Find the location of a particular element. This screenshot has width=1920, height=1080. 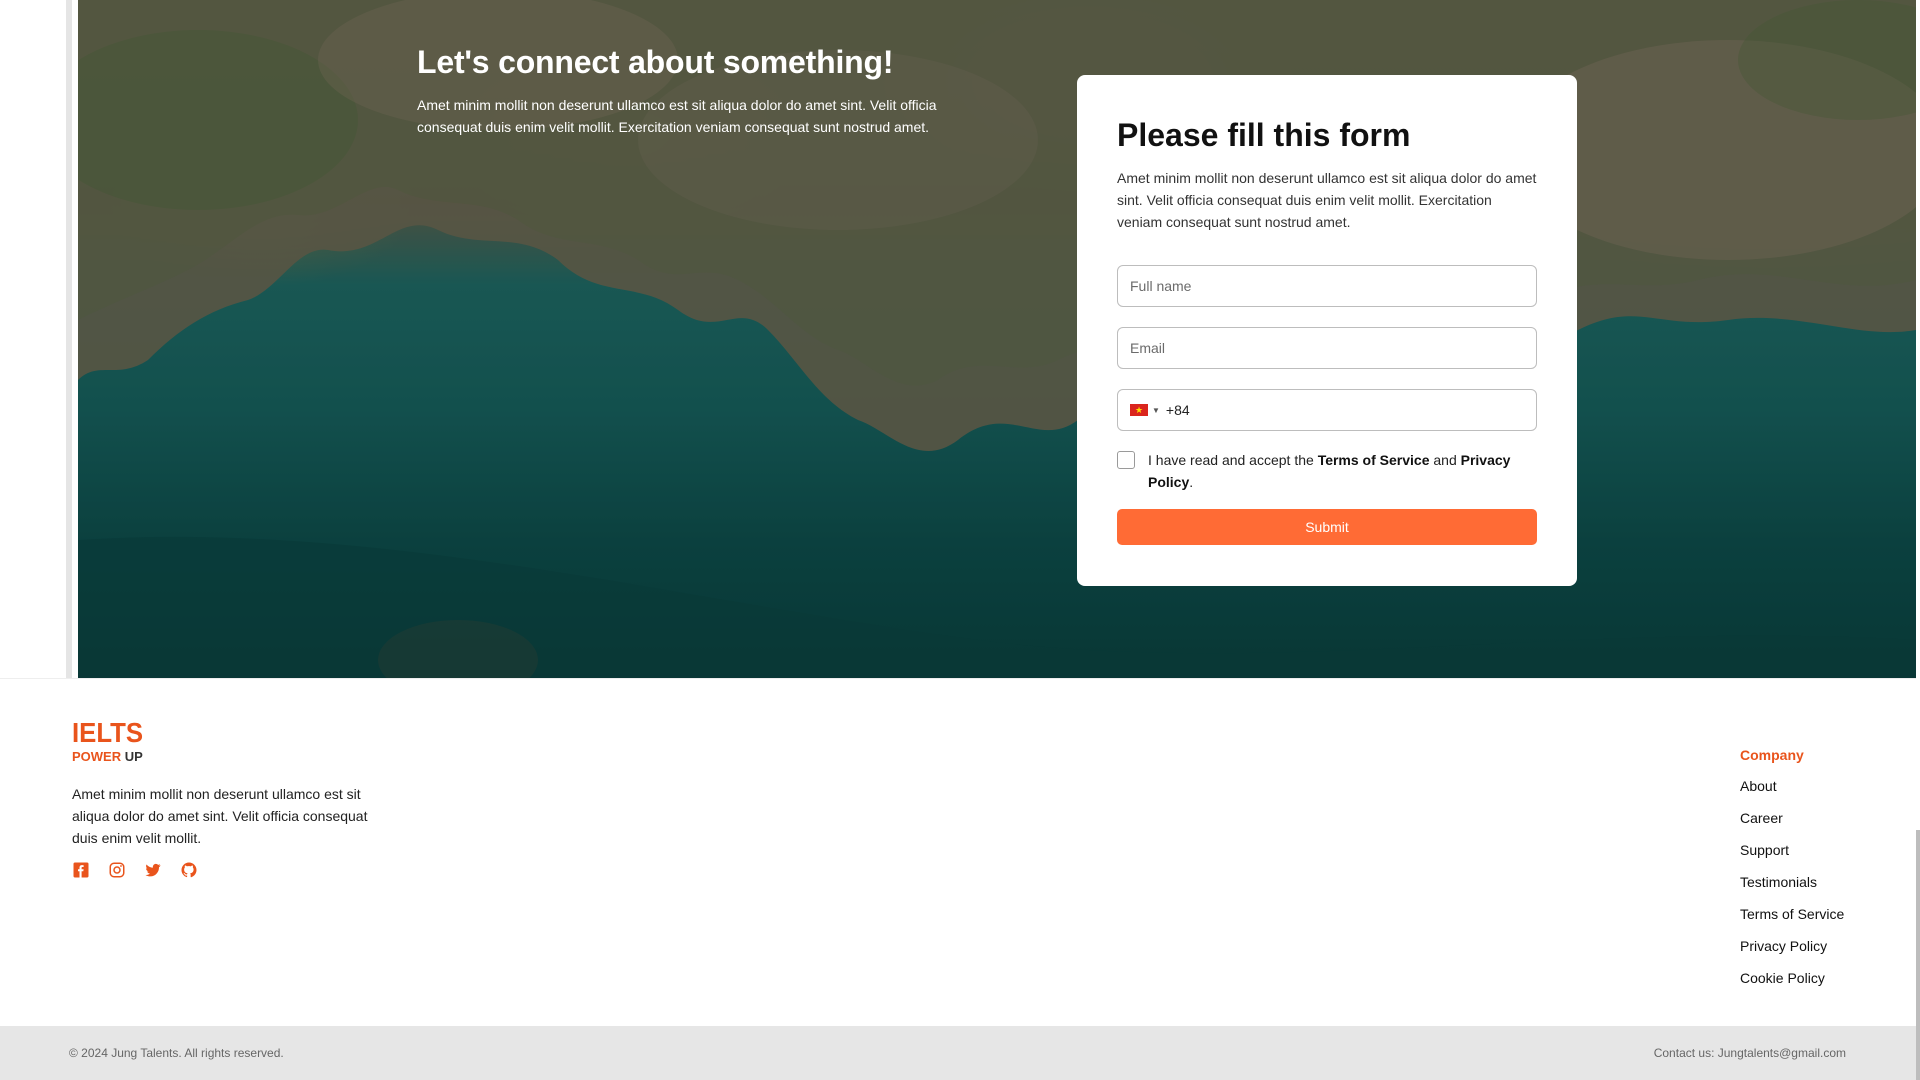

footer-link-privacy-policy: Privacy Policy is located at coordinates (1792, 946).